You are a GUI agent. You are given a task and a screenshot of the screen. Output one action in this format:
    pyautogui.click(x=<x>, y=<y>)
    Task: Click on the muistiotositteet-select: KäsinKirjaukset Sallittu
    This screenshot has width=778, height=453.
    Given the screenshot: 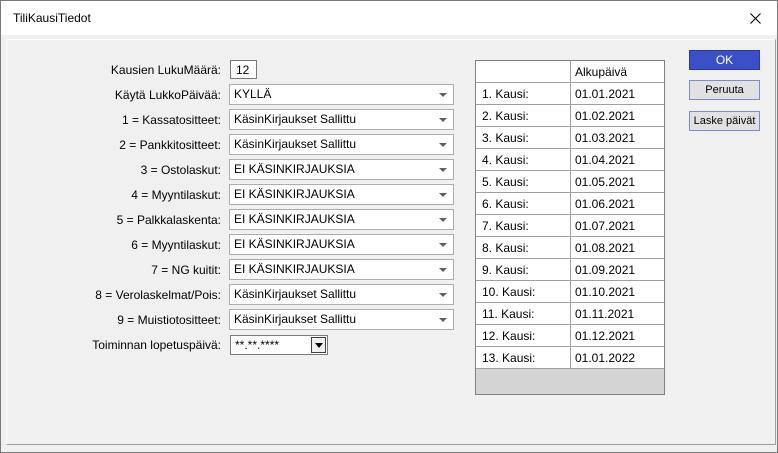 What is the action you would take?
    pyautogui.click(x=341, y=319)
    